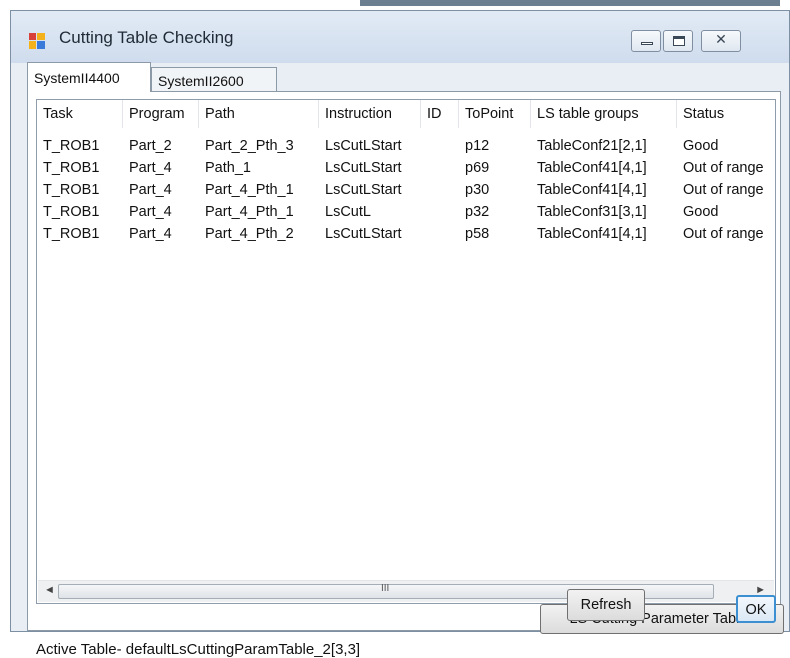  Describe the element at coordinates (228, 168) in the screenshot. I see `cell-path: Path_1` at that location.